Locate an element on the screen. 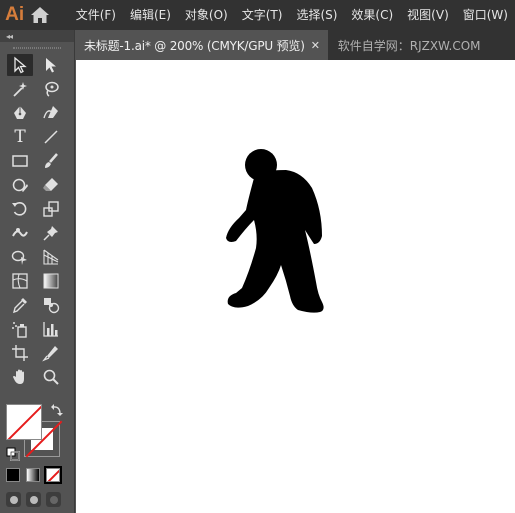 The height and width of the screenshot is (513, 515). zoom-tool is located at coordinates (51, 377).